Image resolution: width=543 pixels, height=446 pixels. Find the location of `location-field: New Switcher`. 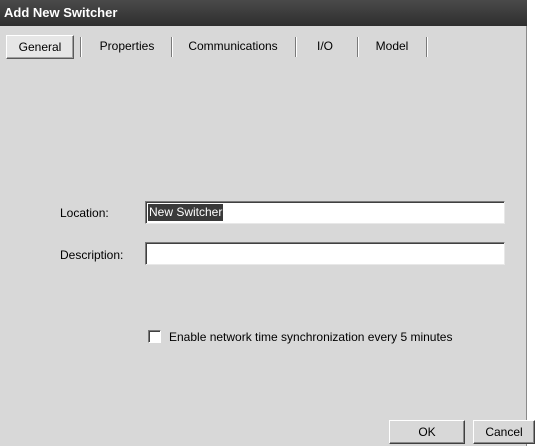

location-field: New Switcher is located at coordinates (325, 212).